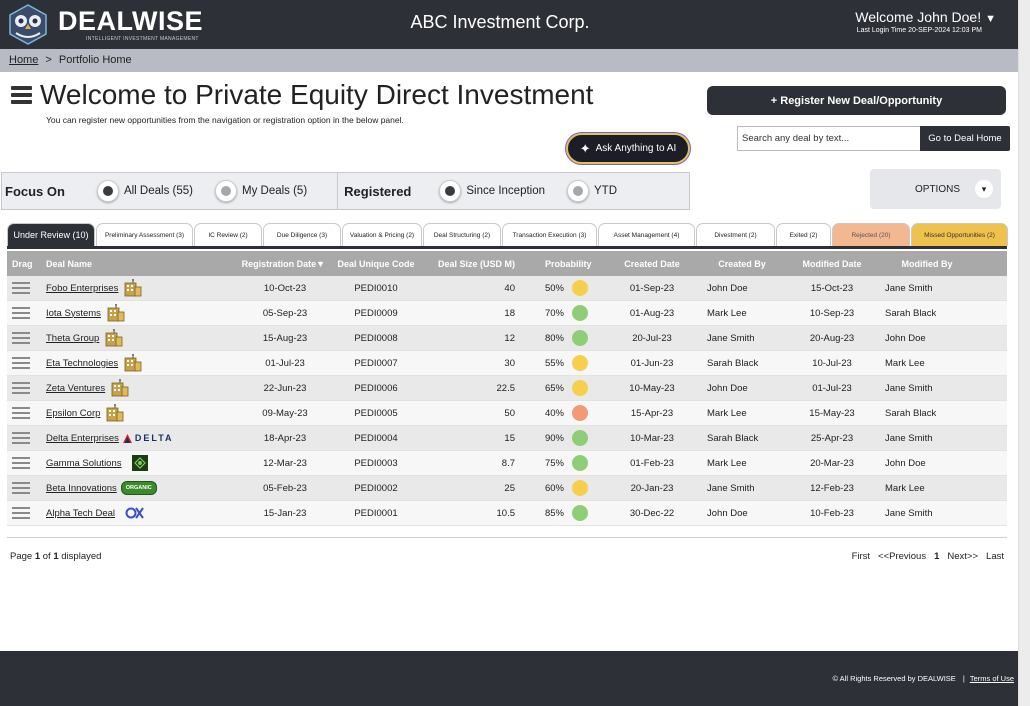 This screenshot has width=1030, height=706. What do you see at coordinates (72, 338) in the screenshot?
I see `deal-name-link: Theta Group` at bounding box center [72, 338].